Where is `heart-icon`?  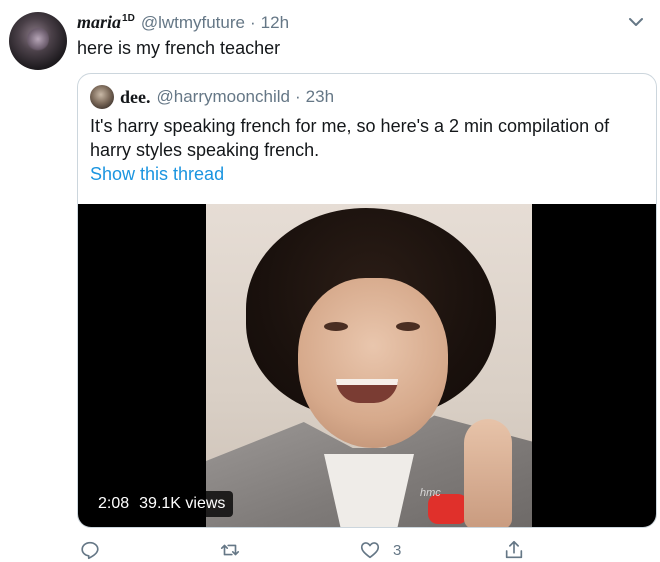 heart-icon is located at coordinates (370, 550).